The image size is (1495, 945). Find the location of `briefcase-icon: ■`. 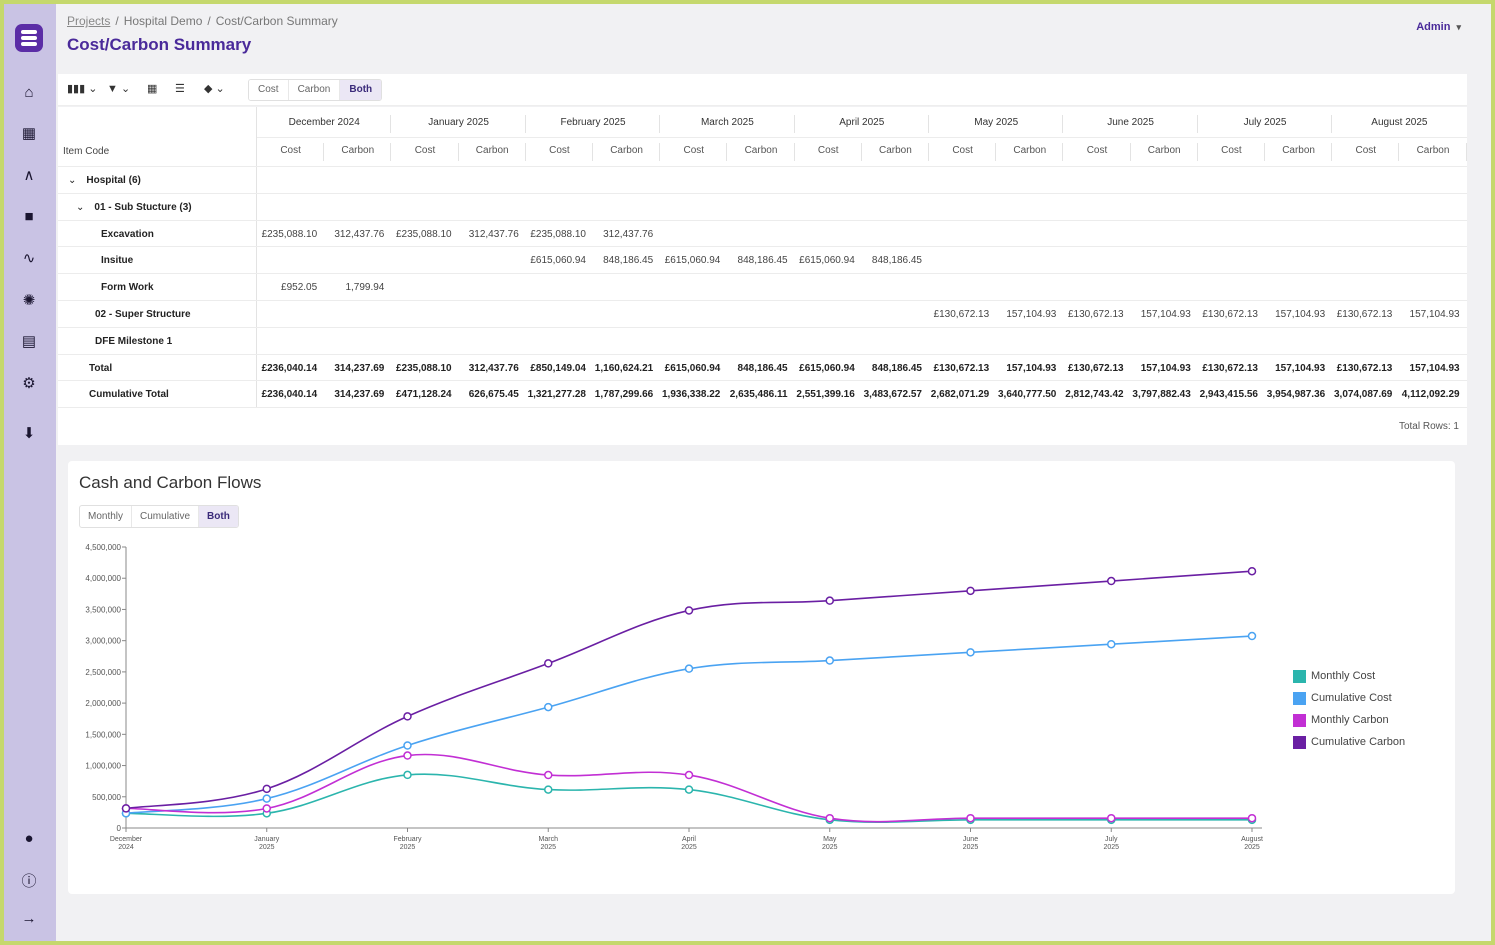

briefcase-icon: ■ is located at coordinates (29, 216).